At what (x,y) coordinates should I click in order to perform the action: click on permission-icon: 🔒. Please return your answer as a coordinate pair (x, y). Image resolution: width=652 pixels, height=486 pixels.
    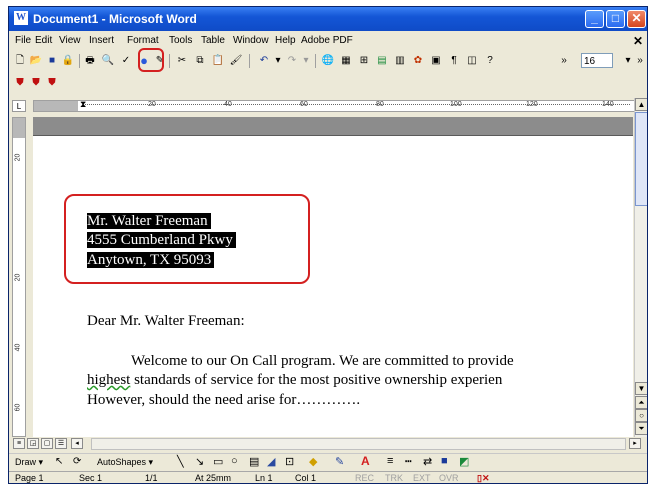
    Looking at the image, I should click on (68, 61).